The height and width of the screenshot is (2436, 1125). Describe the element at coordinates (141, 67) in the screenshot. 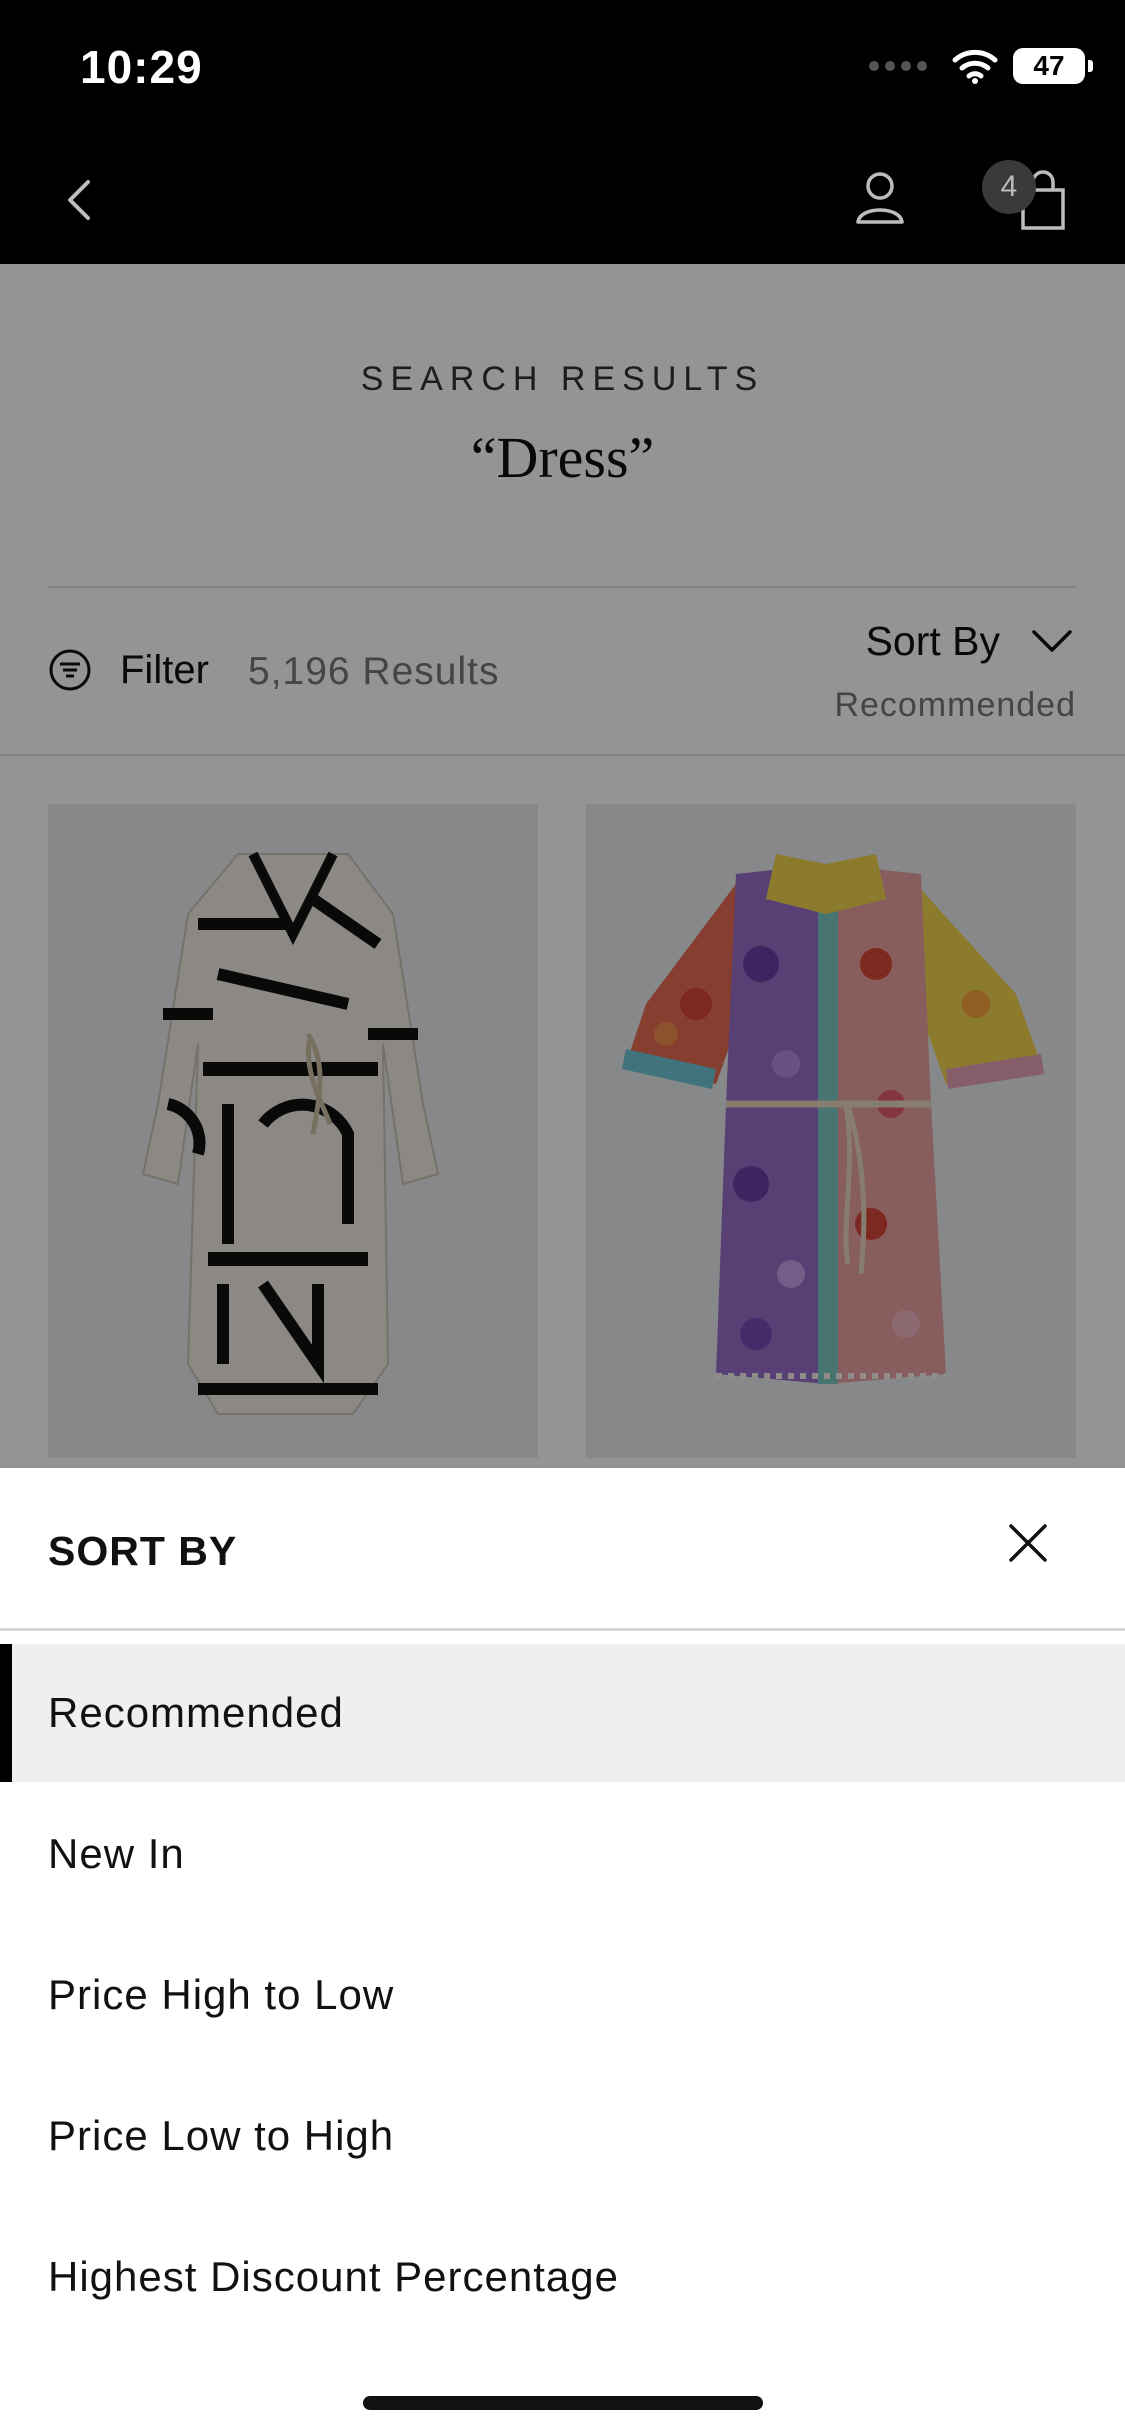

I see `status-time: 10:29` at that location.